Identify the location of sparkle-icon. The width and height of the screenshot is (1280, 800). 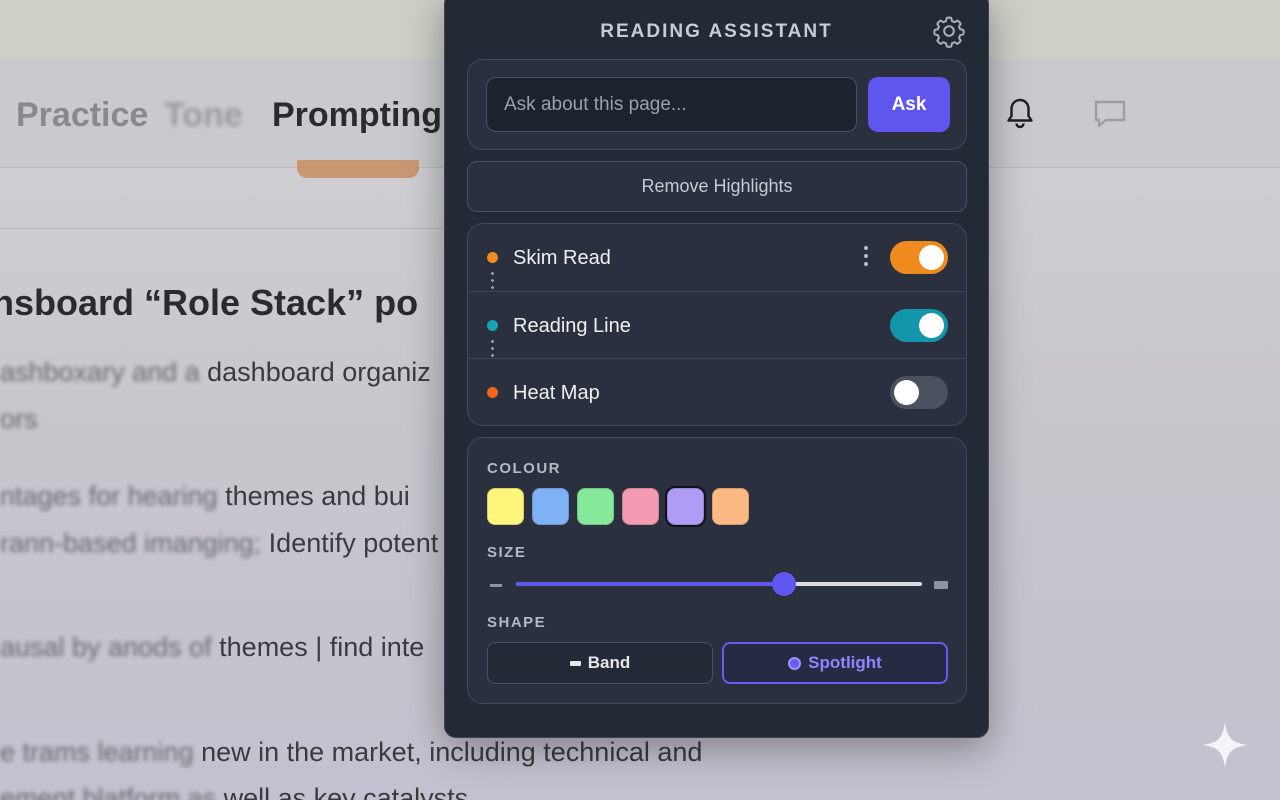
(1225, 745).